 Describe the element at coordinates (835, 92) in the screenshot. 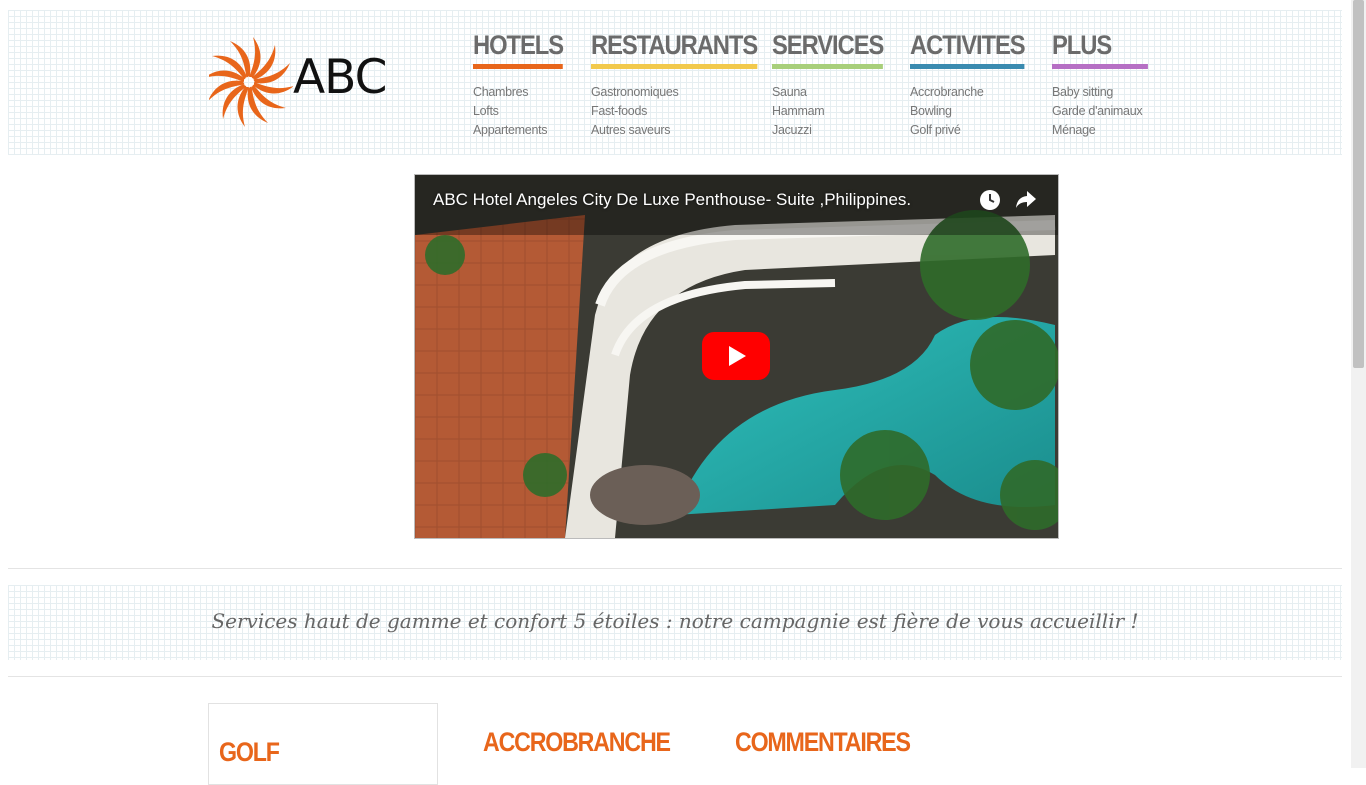

I see `nav-link-sauna: Sauna` at that location.